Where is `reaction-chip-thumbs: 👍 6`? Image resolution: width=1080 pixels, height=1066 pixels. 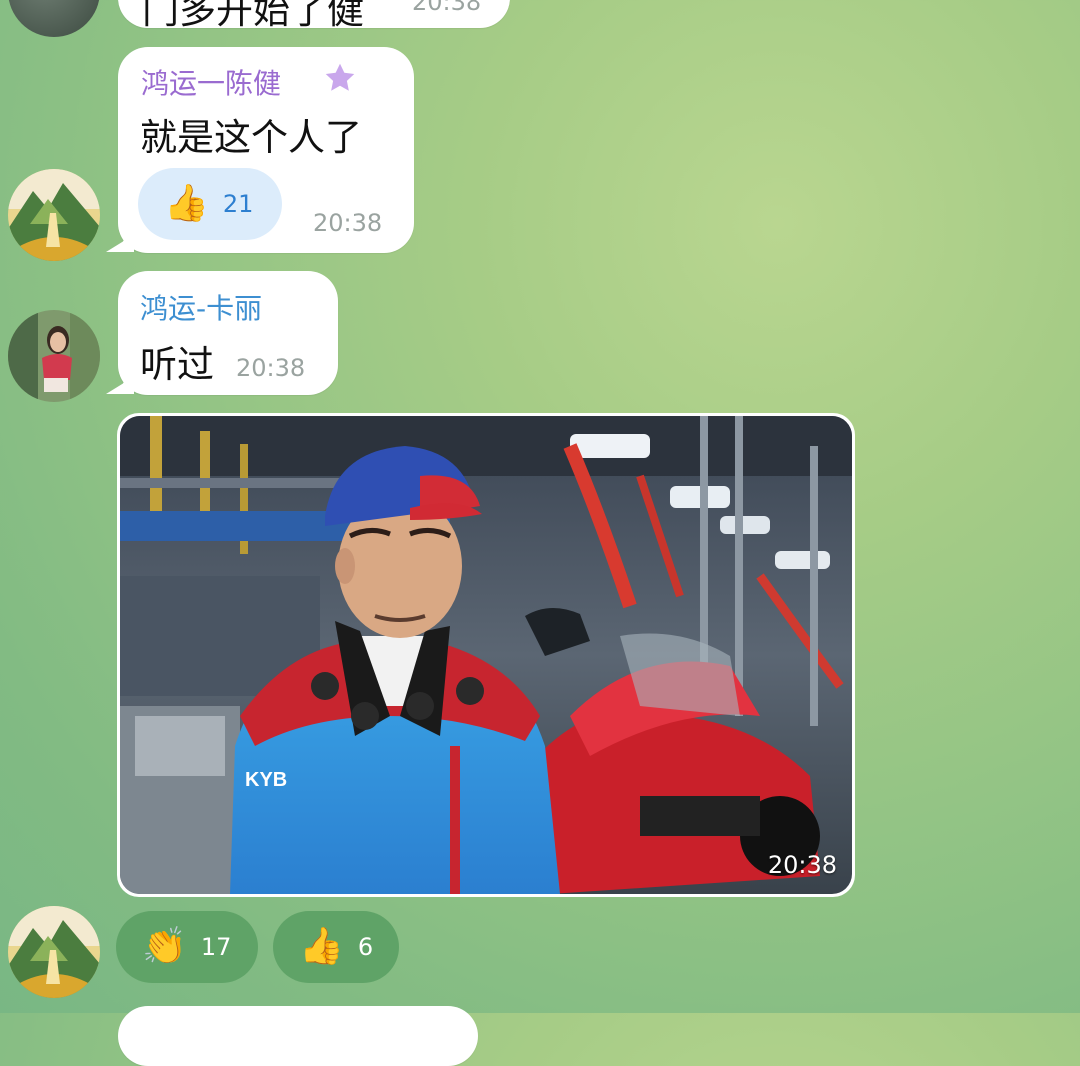 reaction-chip-thumbs: 👍 6 is located at coordinates (336, 947).